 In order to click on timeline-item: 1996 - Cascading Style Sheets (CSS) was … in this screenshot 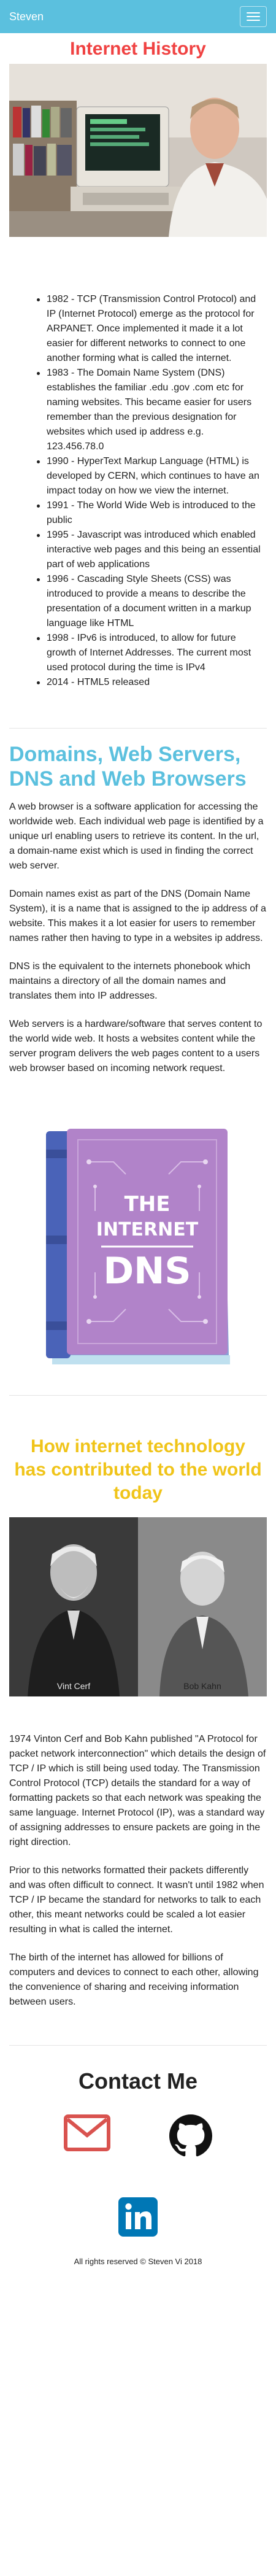, I will do `click(150, 601)`.